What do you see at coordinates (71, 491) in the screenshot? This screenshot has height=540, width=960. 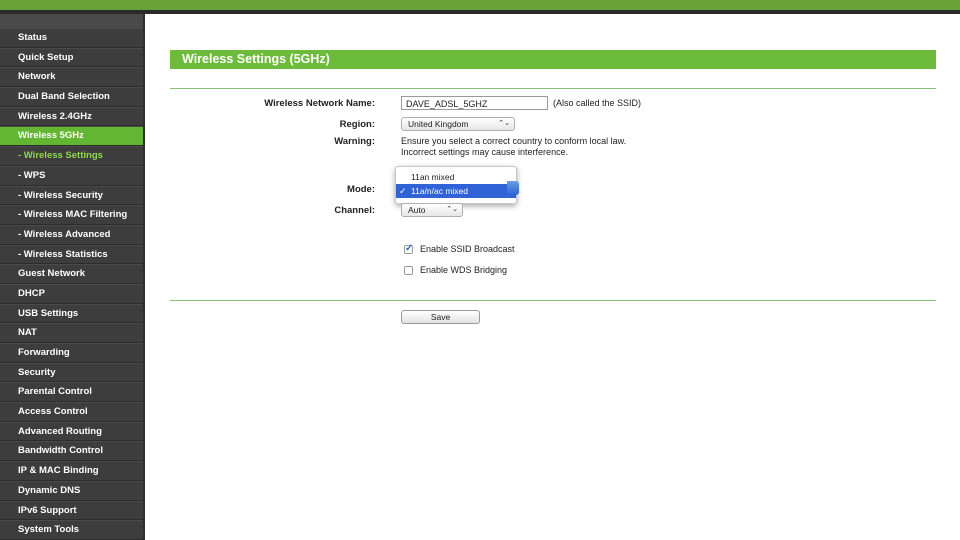 I see `sidebar-item-dynamic-dns: Dynamic DNS` at bounding box center [71, 491].